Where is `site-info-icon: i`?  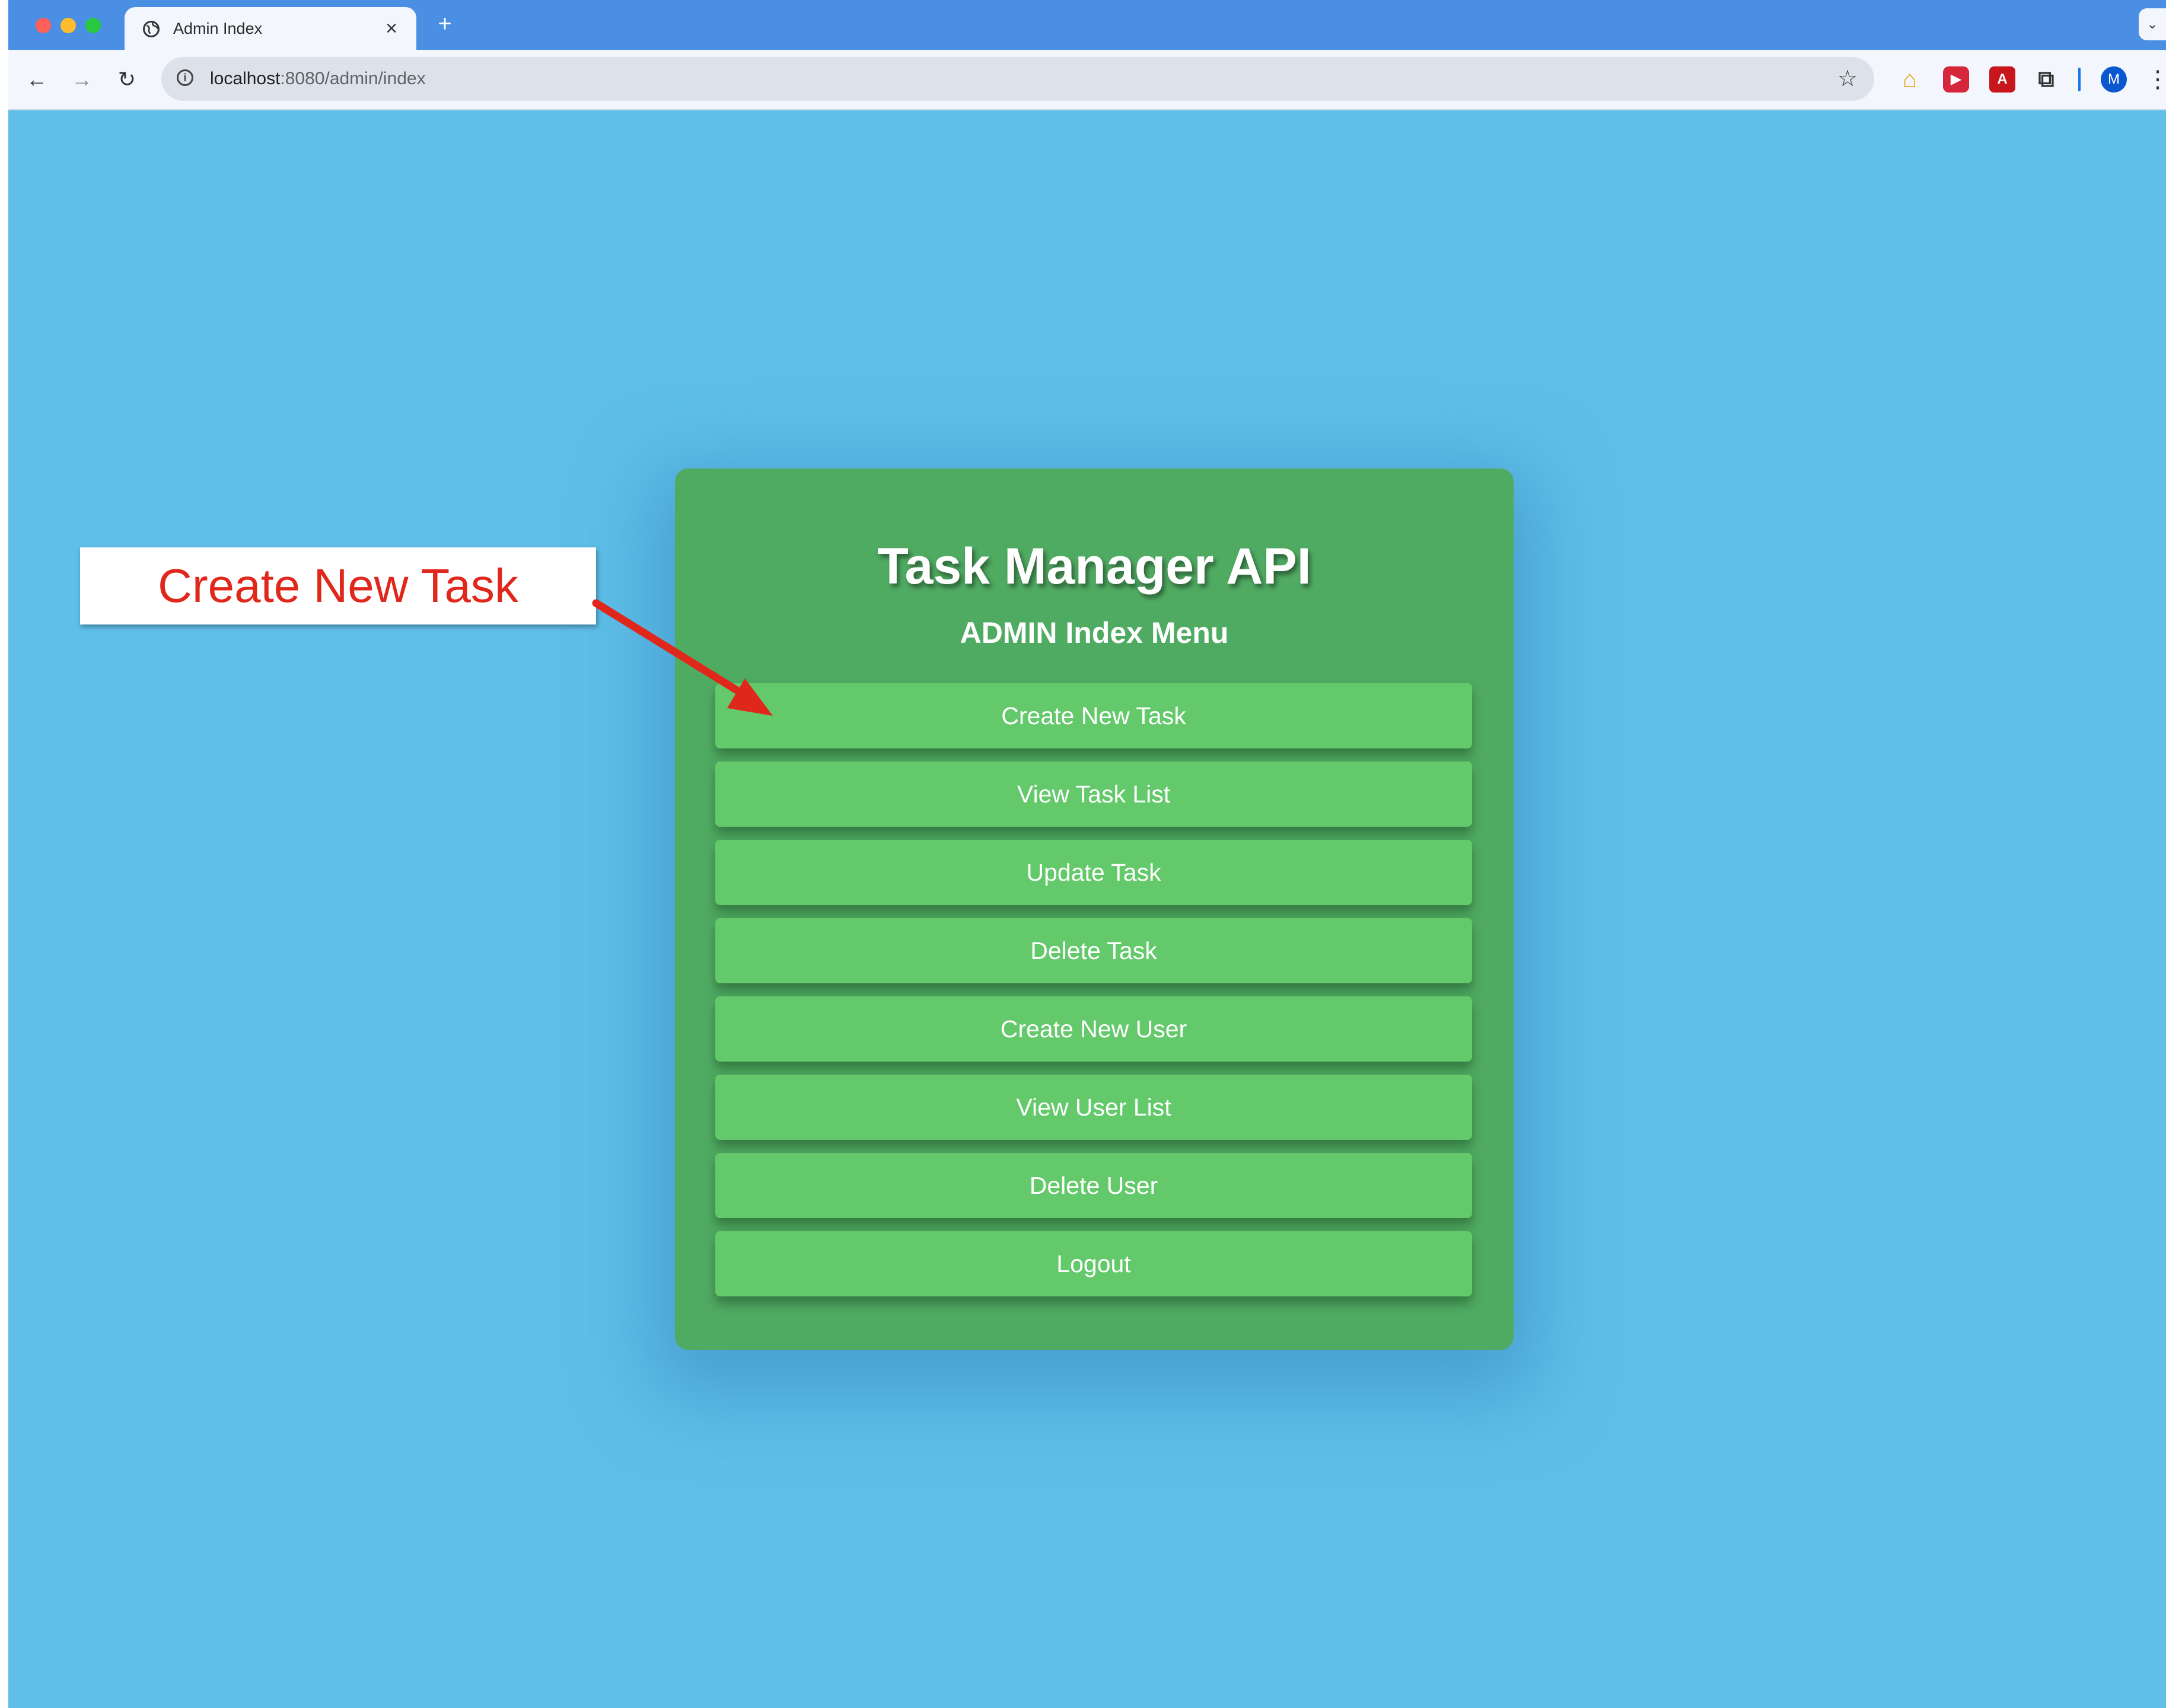
site-info-icon: i is located at coordinates (185, 77).